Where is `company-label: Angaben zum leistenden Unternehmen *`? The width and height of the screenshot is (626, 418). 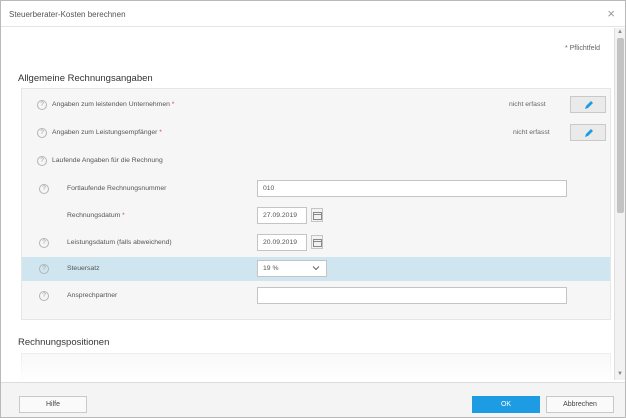 company-label: Angaben zum leistenden Unternehmen * is located at coordinates (113, 104).